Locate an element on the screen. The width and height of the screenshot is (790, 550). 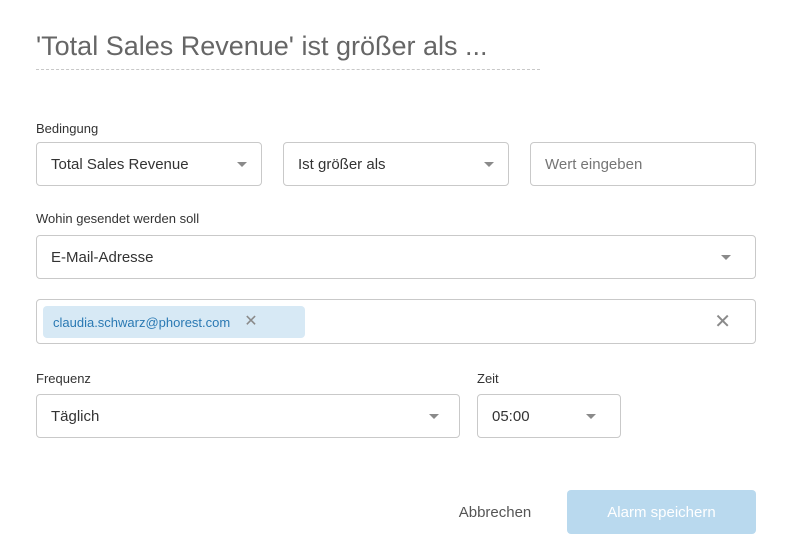
time-select-value: 05:00 is located at coordinates (511, 416).